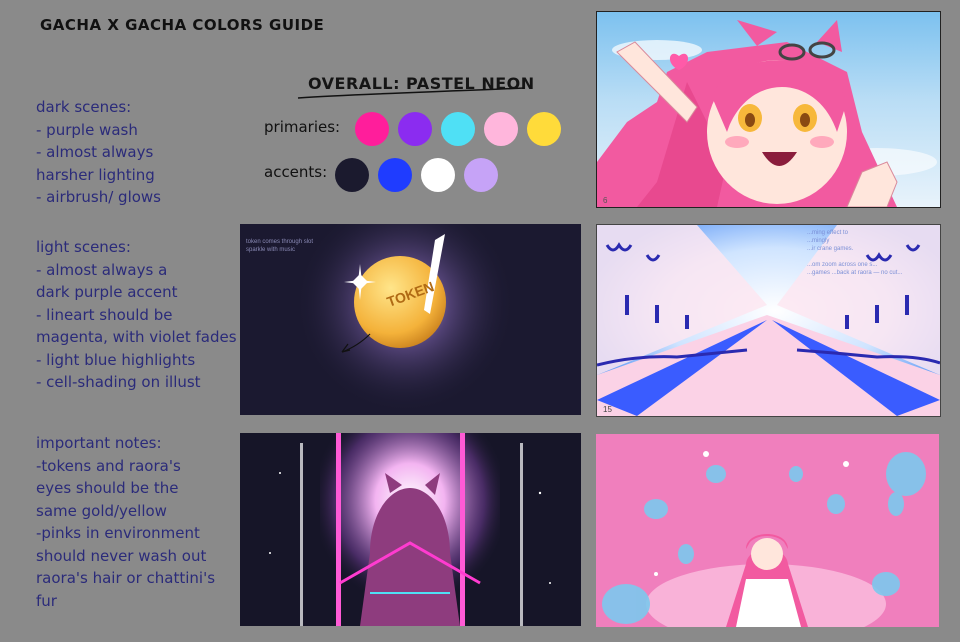  What do you see at coordinates (296, 172) in the screenshot?
I see `accents-label: accents:` at bounding box center [296, 172].